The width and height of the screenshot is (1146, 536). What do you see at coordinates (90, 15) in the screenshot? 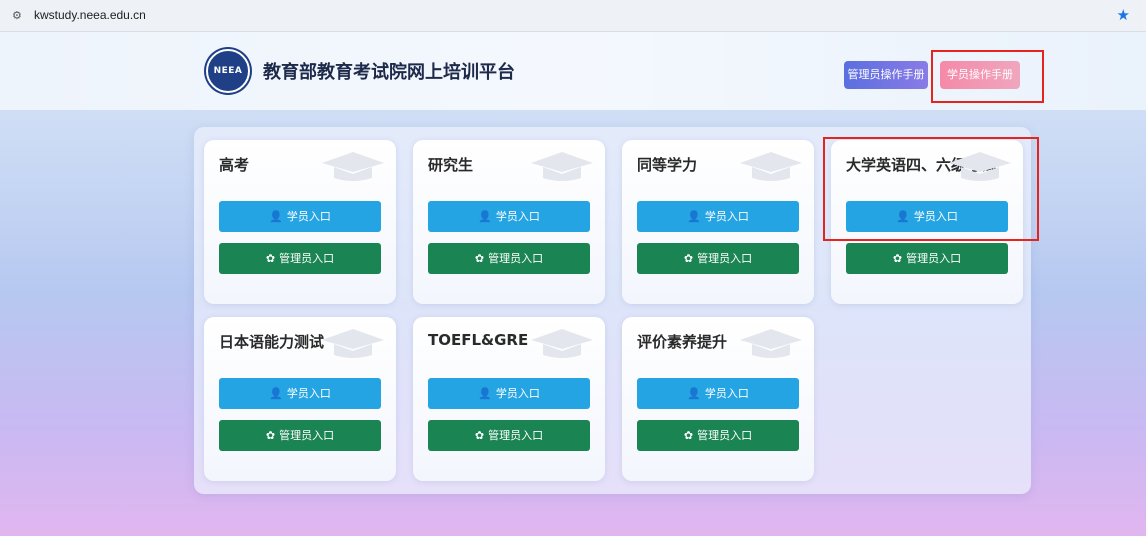
I see `url-text: kwstudy.neea.edu.cn` at bounding box center [90, 15].